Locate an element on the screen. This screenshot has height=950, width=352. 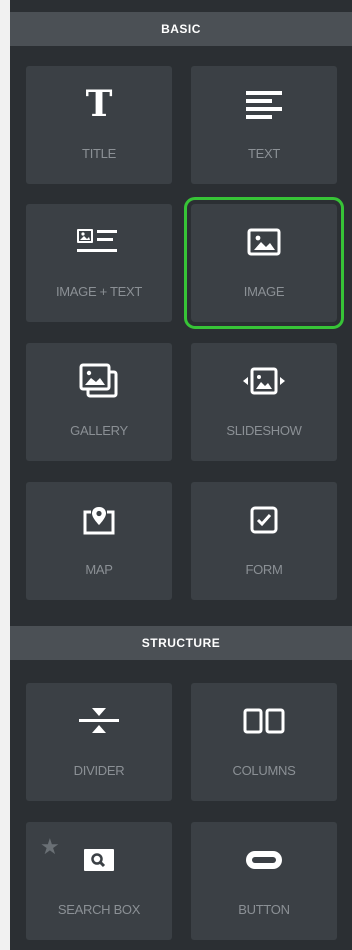
divider-icon is located at coordinates (99, 721).